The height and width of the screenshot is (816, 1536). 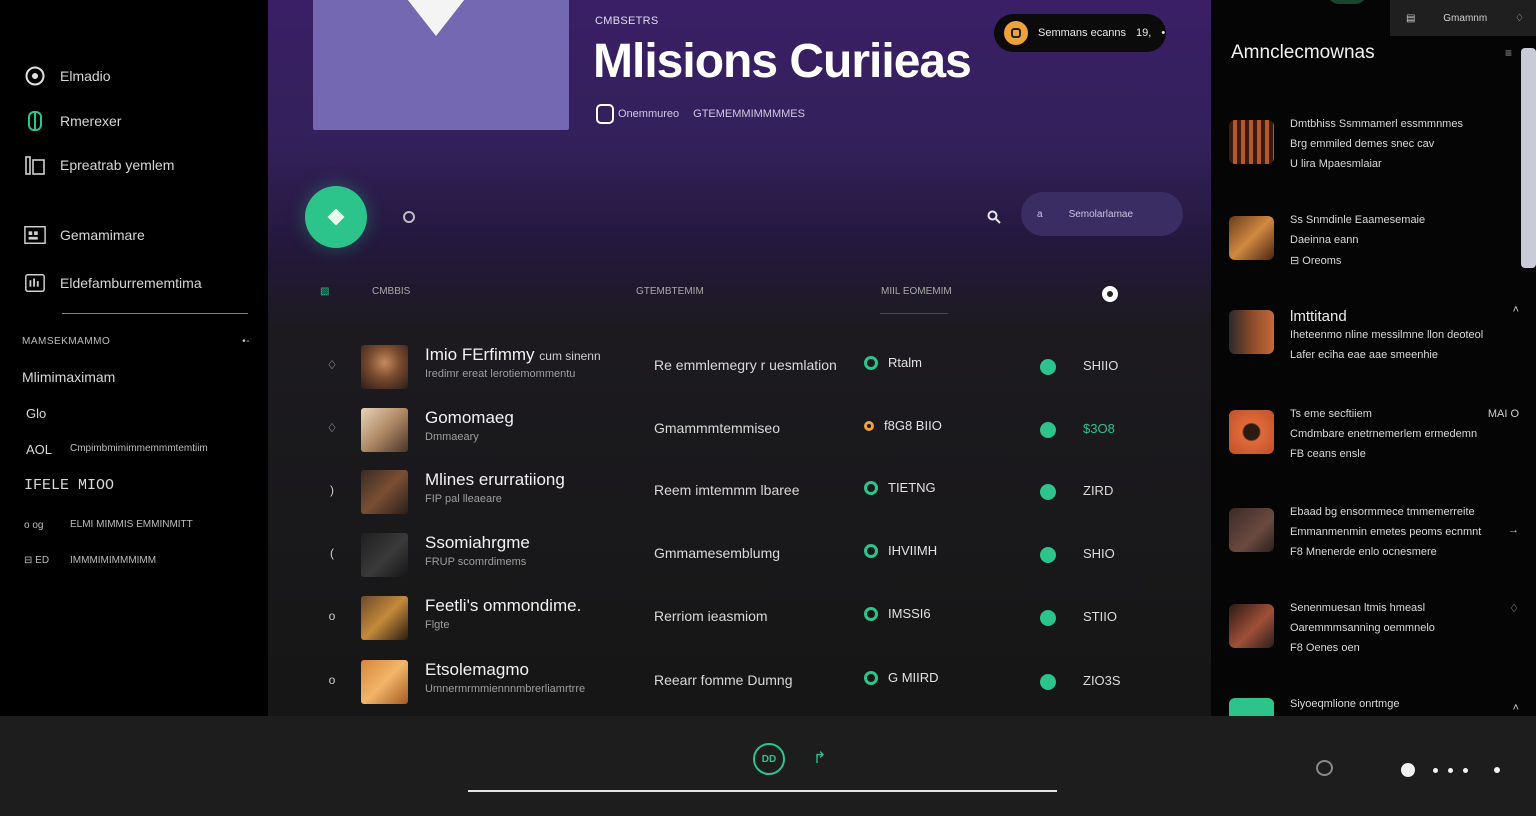 What do you see at coordinates (35, 235) in the screenshot?
I see `calendar-icon` at bounding box center [35, 235].